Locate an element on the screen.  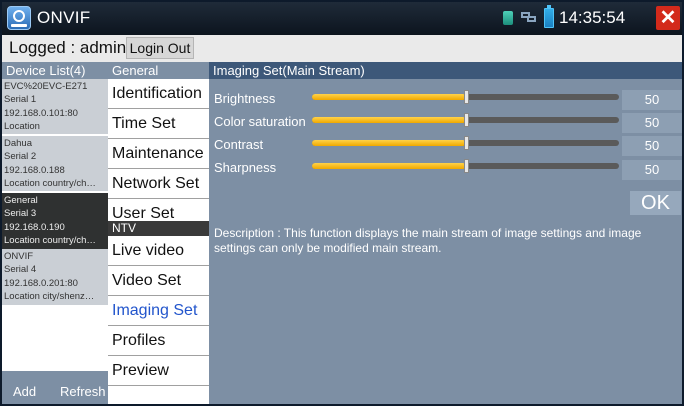
battery-icon is located at coordinates (549, 16).